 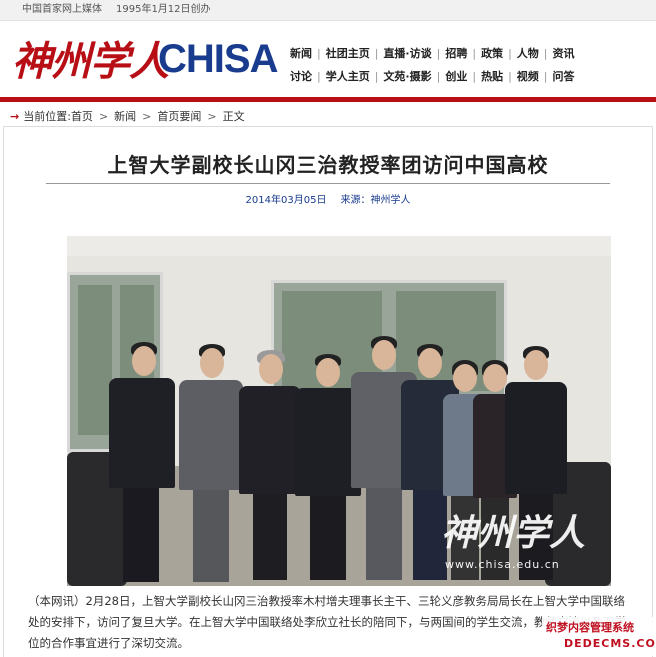 I want to click on top-info-bar: 中国首家网上媒体 1995年1月12日创办, so click(x=328, y=10).